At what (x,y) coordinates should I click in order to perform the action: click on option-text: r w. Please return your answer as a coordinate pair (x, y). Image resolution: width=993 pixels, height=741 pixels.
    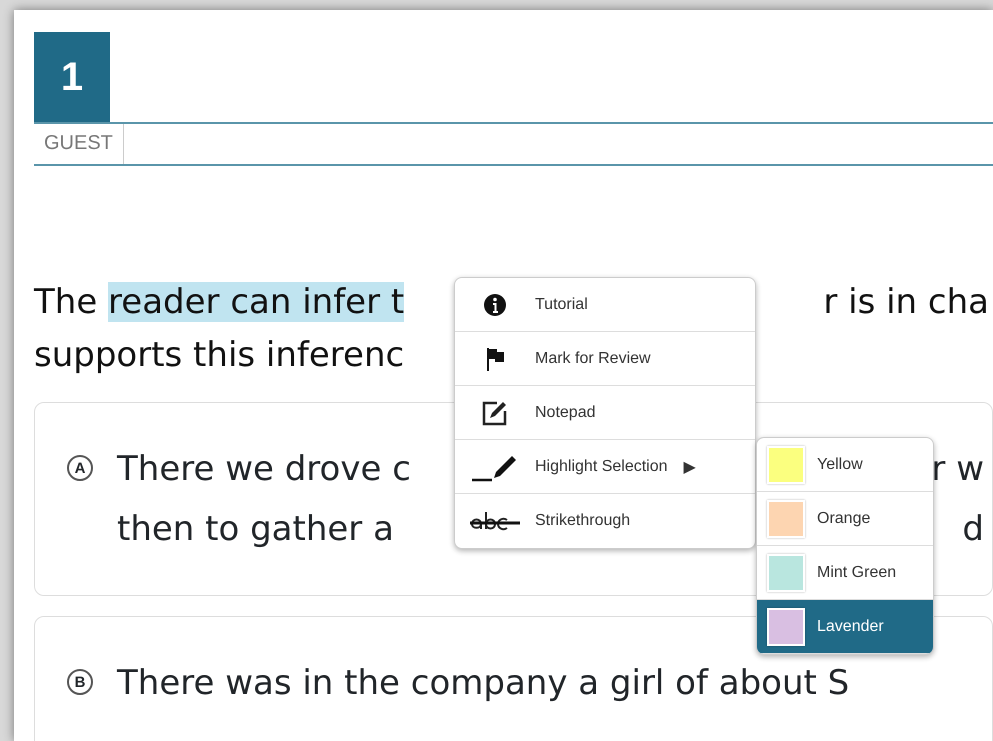
    Looking at the image, I should click on (957, 469).